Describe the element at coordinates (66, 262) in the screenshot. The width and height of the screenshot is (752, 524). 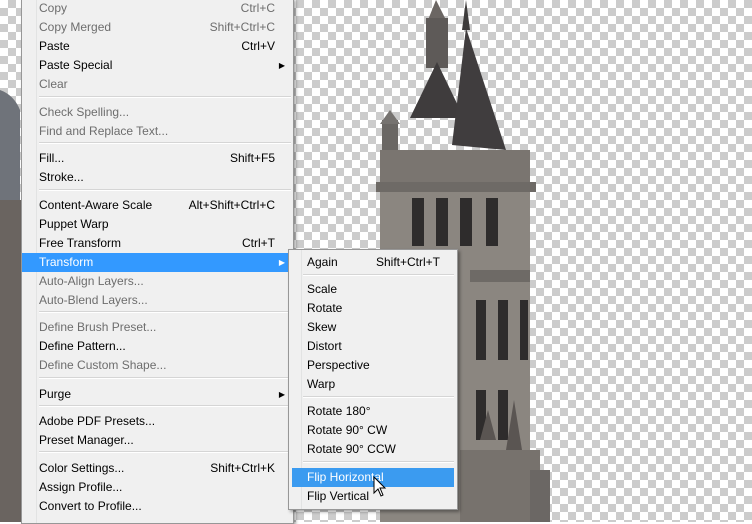
I see `menu-item-label: Transform` at that location.